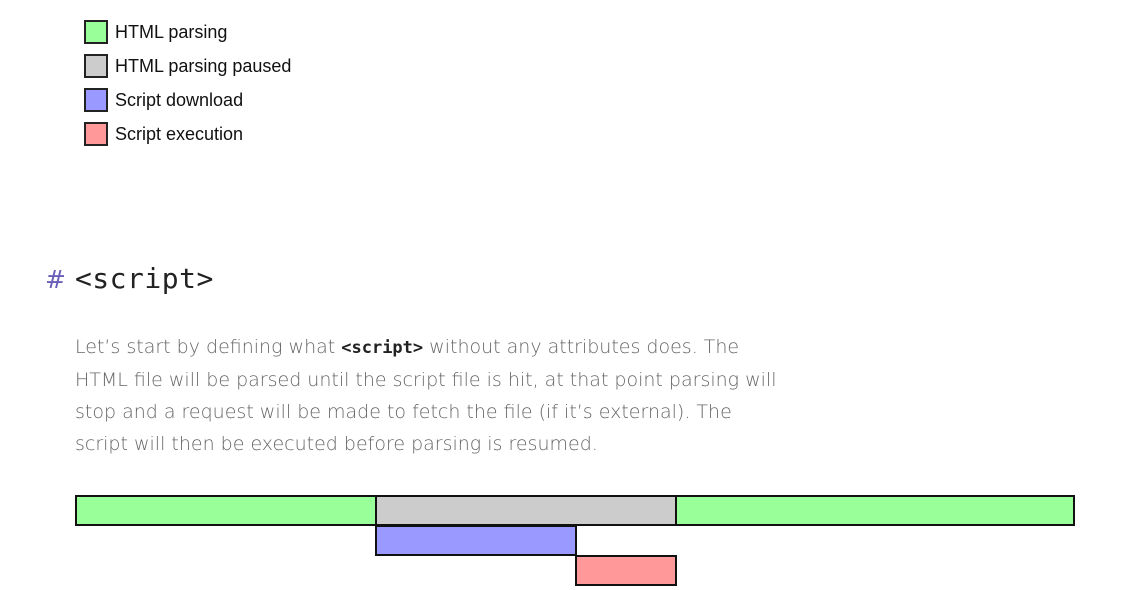 This screenshot has height=590, width=1148. Describe the element at coordinates (55, 279) in the screenshot. I see `heading-anchor-link: #` at that location.